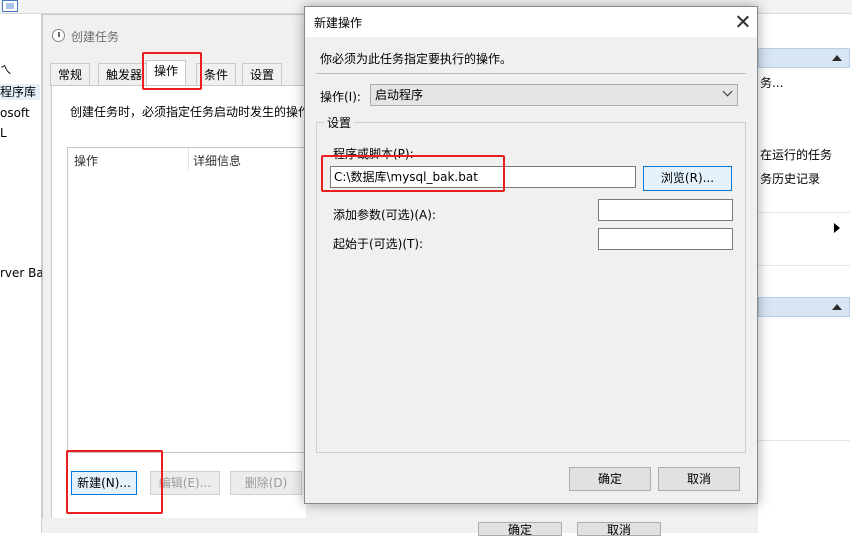  Describe the element at coordinates (805, 273) in the screenshot. I see `actions-pane` at that location.